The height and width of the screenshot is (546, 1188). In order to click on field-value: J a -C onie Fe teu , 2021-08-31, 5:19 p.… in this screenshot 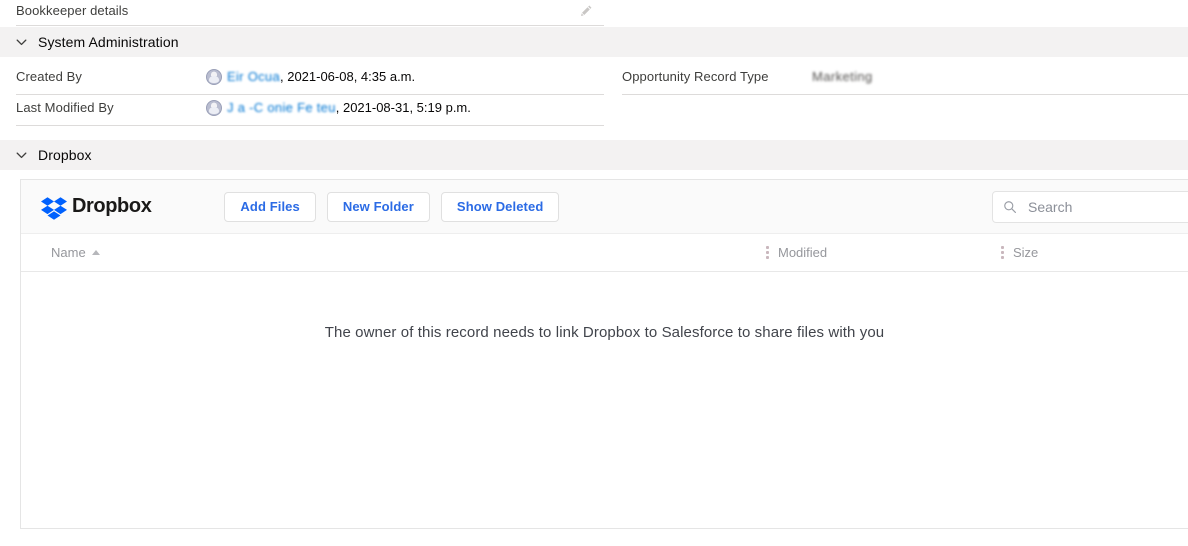, I will do `click(405, 108)`.